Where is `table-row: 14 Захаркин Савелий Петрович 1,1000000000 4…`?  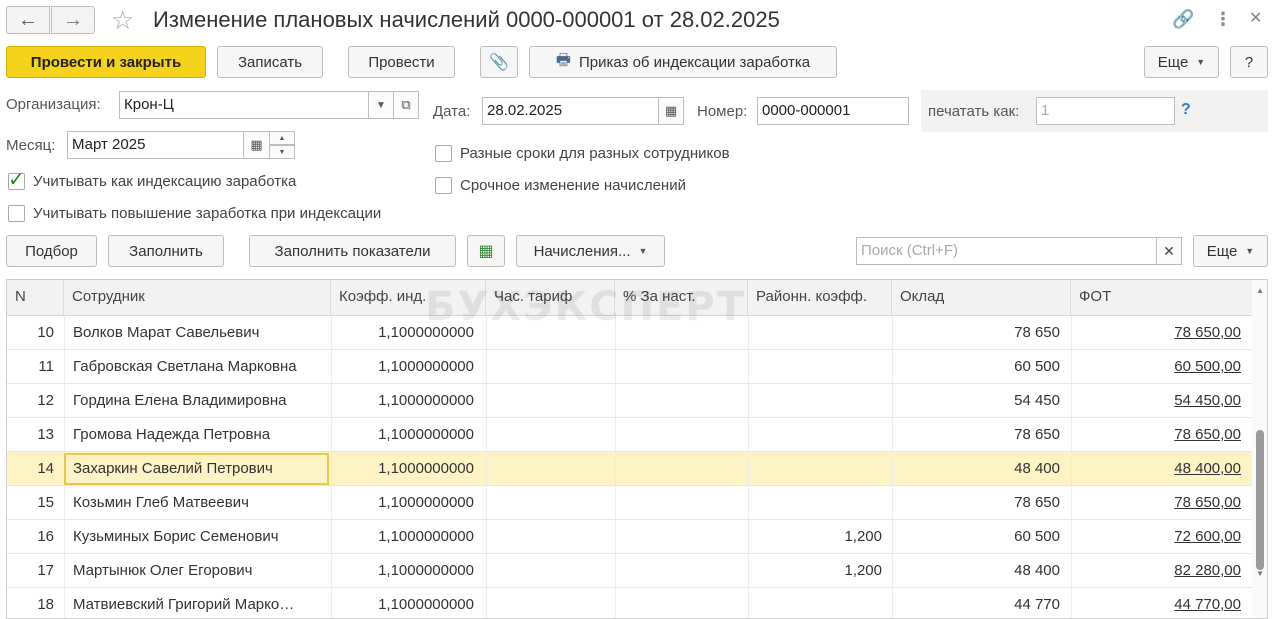 table-row: 14 Захаркин Савелий Петрович 1,1000000000 4… is located at coordinates (630, 469).